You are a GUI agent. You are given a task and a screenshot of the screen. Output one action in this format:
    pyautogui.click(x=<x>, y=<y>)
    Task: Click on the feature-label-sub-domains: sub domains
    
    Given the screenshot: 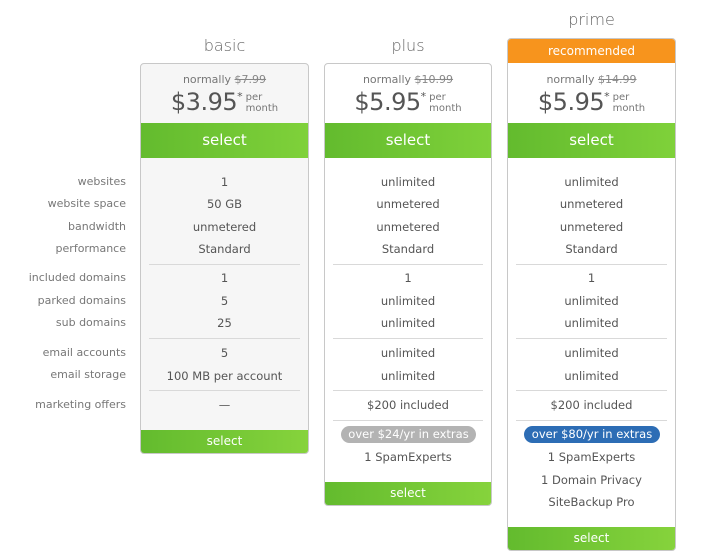 What is the action you would take?
    pyautogui.click(x=90, y=322)
    